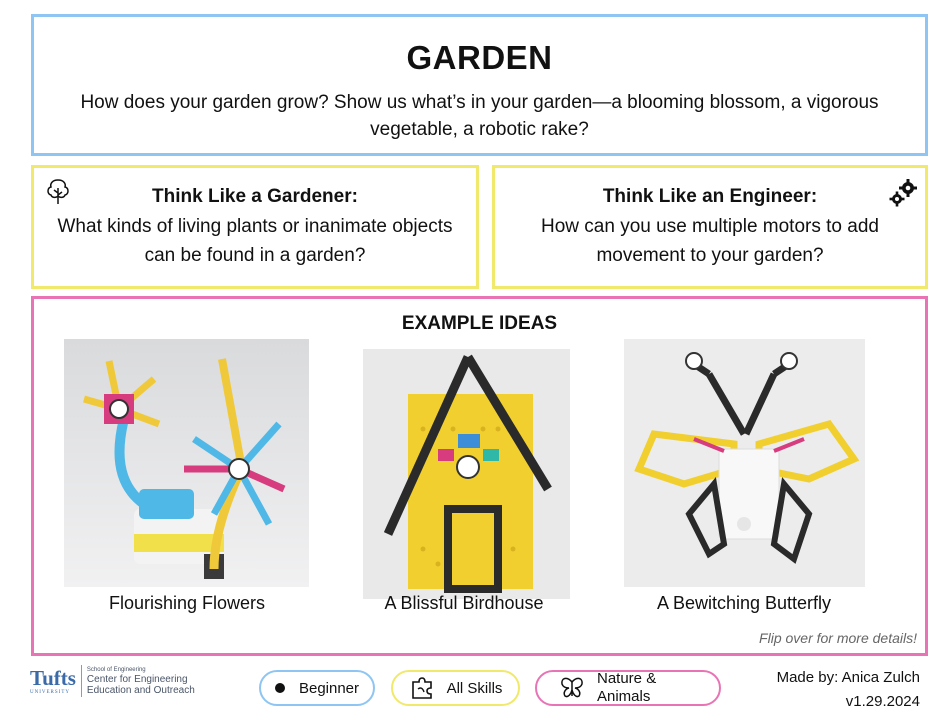 The image size is (948, 721). I want to click on page-title: GARDEN, so click(479, 57).